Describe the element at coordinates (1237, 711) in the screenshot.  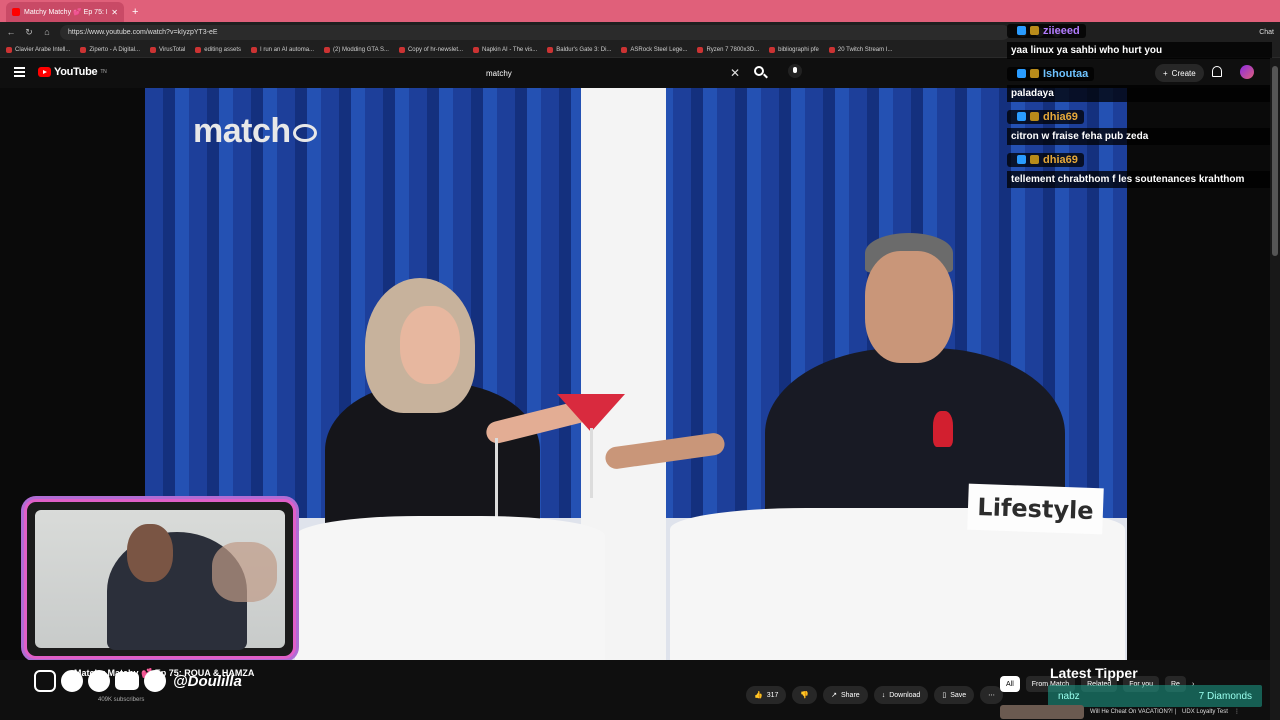
I see `suggested-more-icon: ⋮` at that location.